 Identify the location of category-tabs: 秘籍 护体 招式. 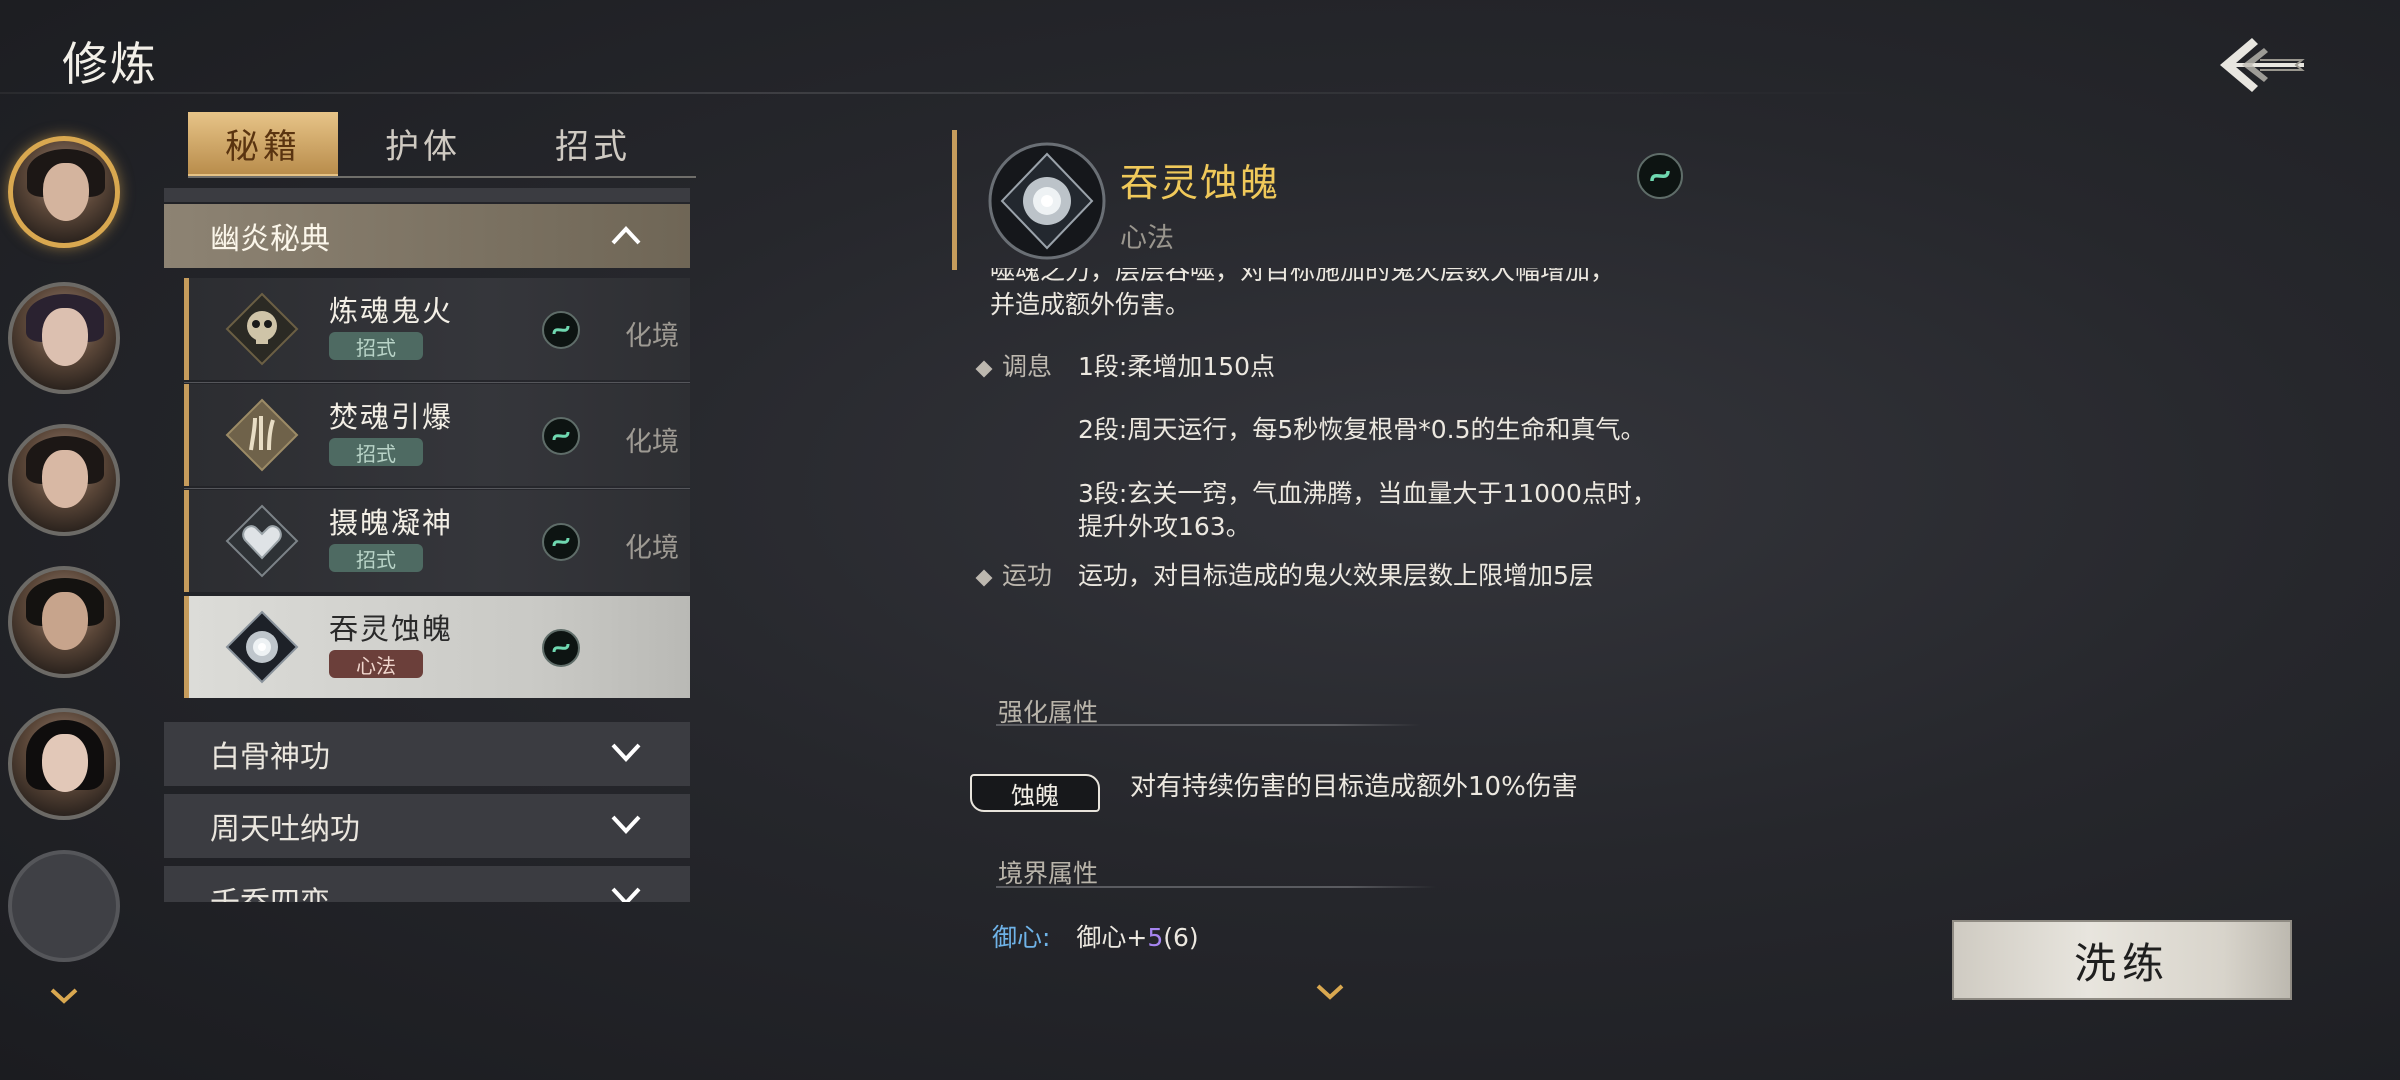
(442, 145).